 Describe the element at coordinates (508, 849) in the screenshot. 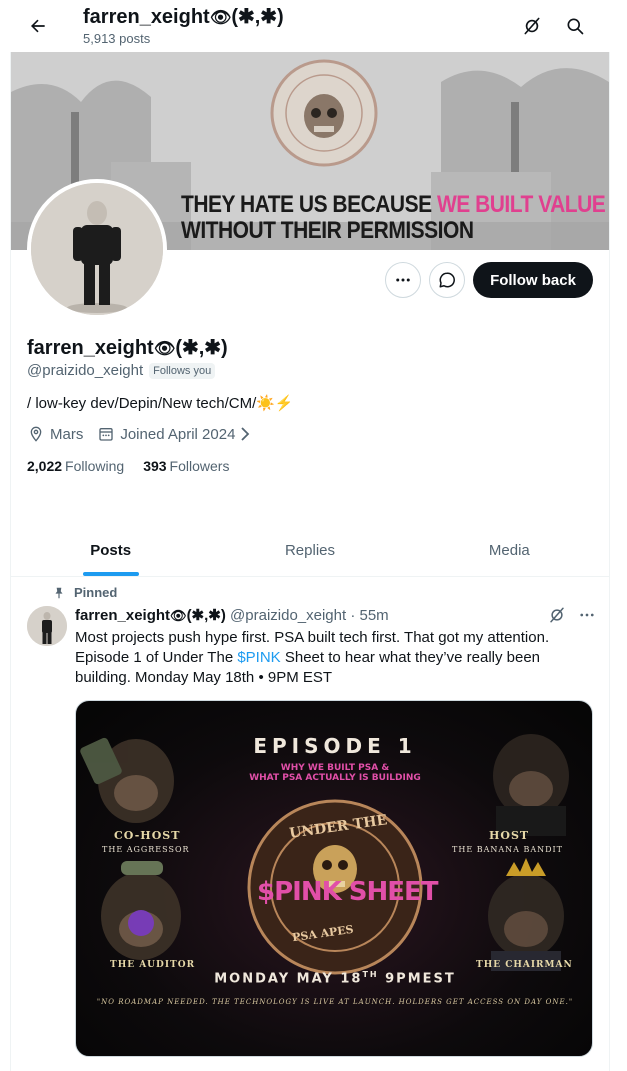

I see `host-name: THE BANANA BANDIT` at that location.